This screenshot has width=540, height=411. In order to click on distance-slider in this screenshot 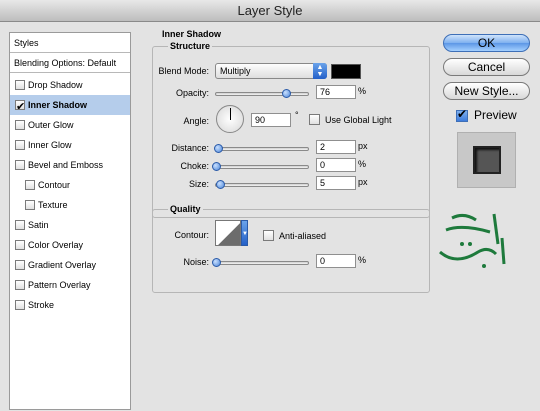, I will do `click(261, 148)`.